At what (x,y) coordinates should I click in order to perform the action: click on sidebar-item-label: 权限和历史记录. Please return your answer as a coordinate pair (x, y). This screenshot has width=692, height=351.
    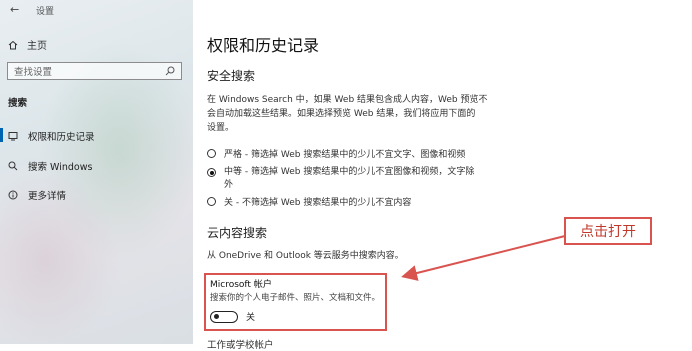
    Looking at the image, I should click on (61, 137).